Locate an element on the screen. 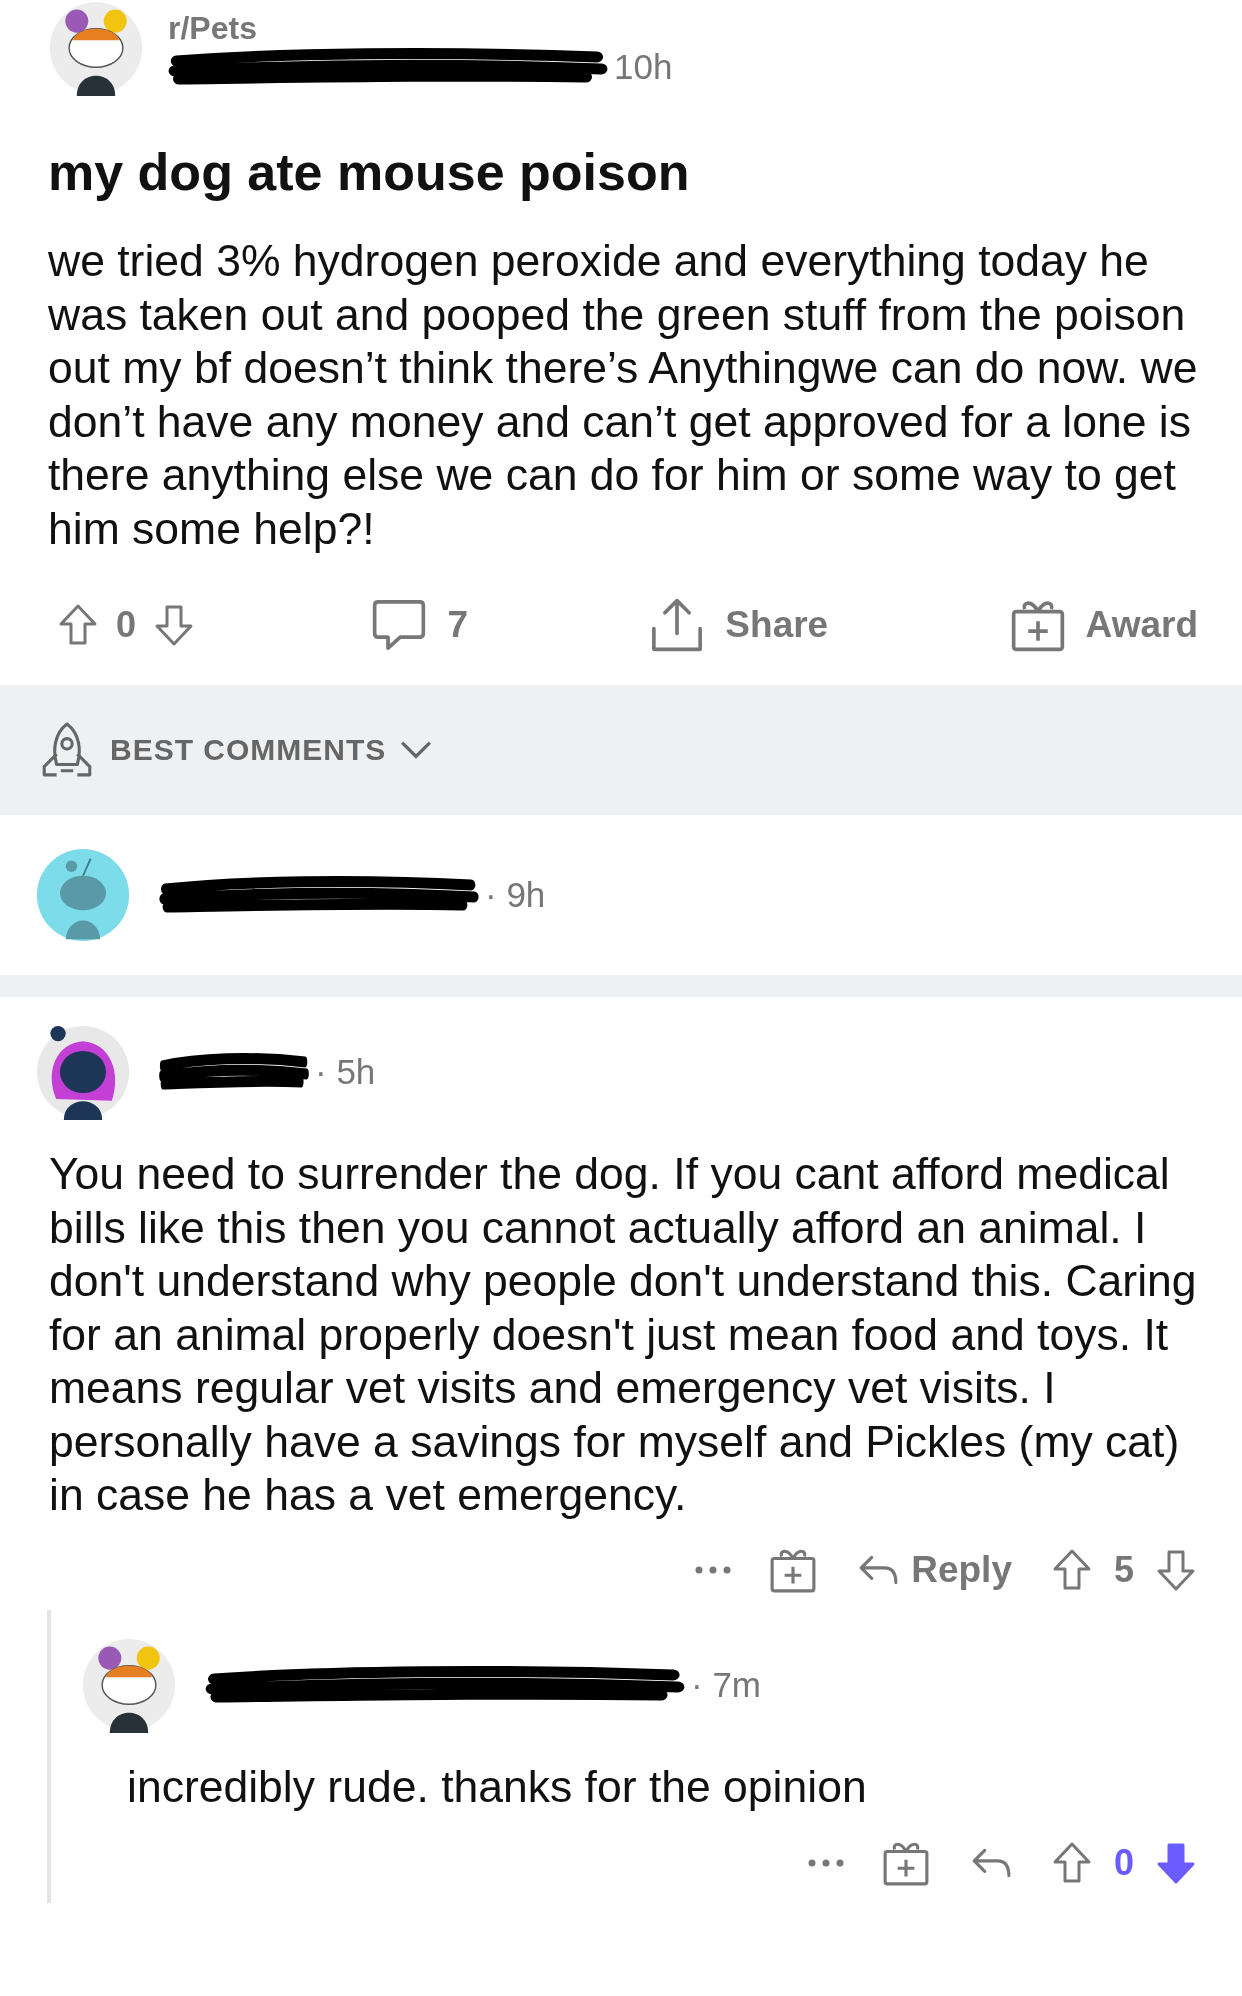 Image resolution: width=1242 pixels, height=1996 pixels. comments-button: 7 is located at coordinates (419, 625).